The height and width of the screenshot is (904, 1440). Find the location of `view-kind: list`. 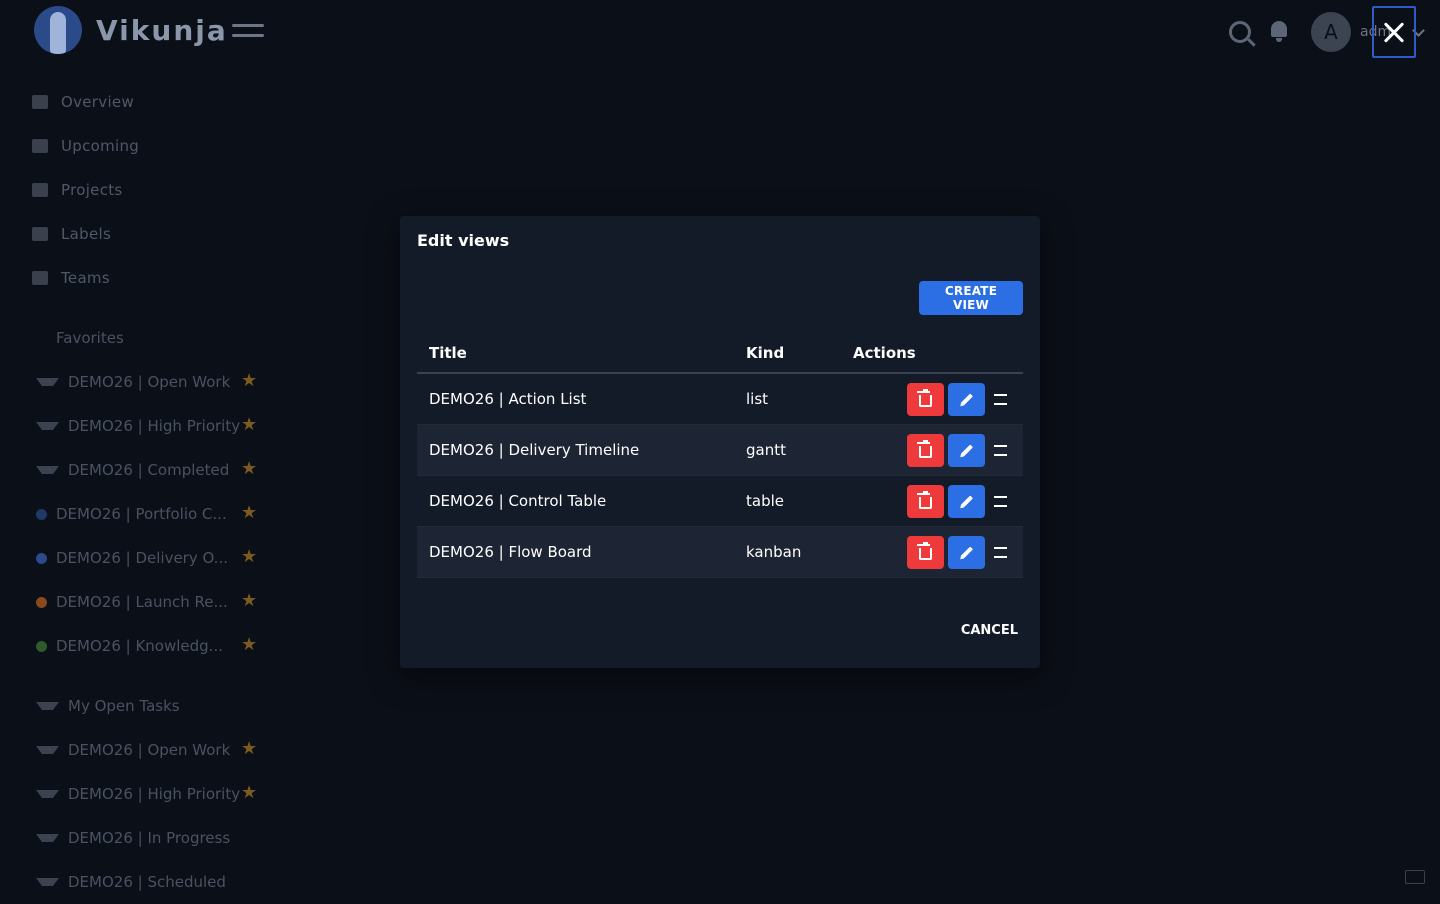

view-kind: list is located at coordinates (787, 399).